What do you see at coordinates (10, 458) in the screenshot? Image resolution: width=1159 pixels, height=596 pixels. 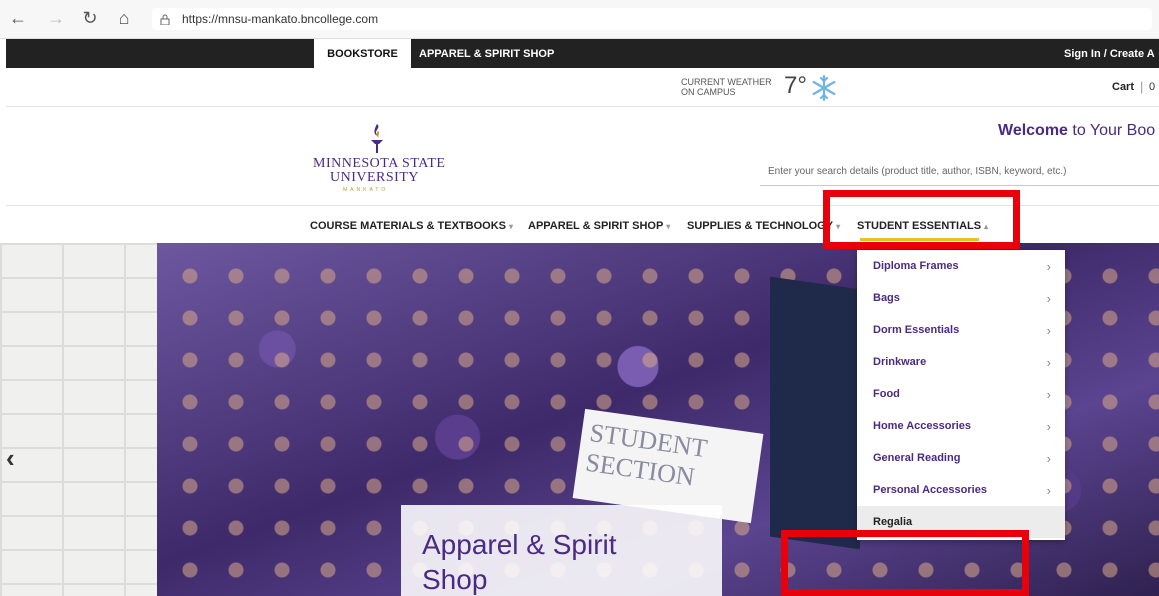 I see `carousel-prev-button: ‹` at bounding box center [10, 458].